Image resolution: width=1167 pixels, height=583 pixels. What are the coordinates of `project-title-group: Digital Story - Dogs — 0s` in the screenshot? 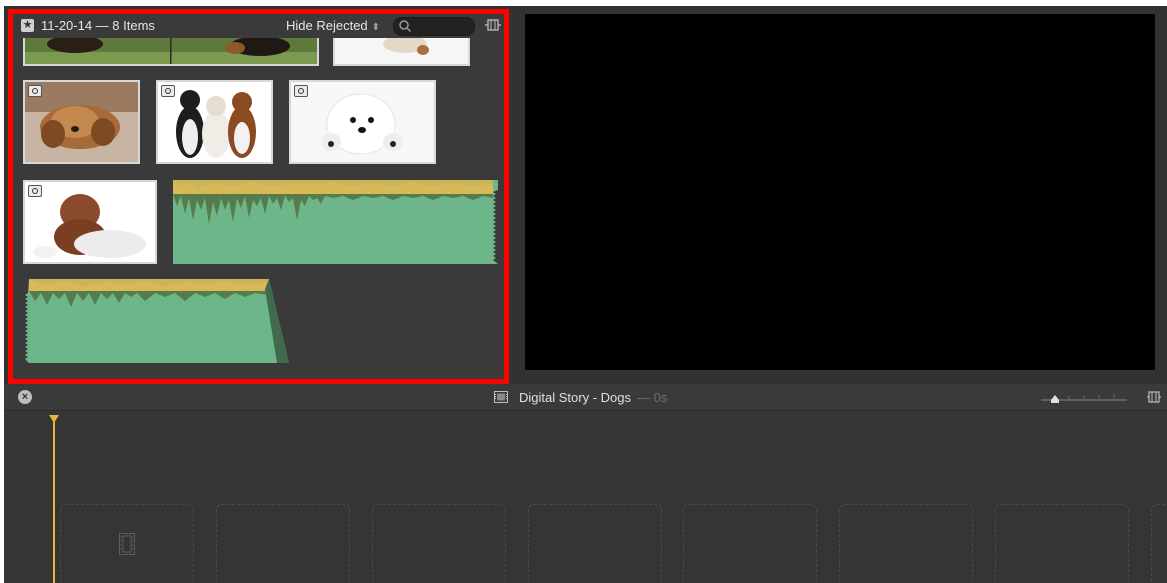 It's located at (593, 397).